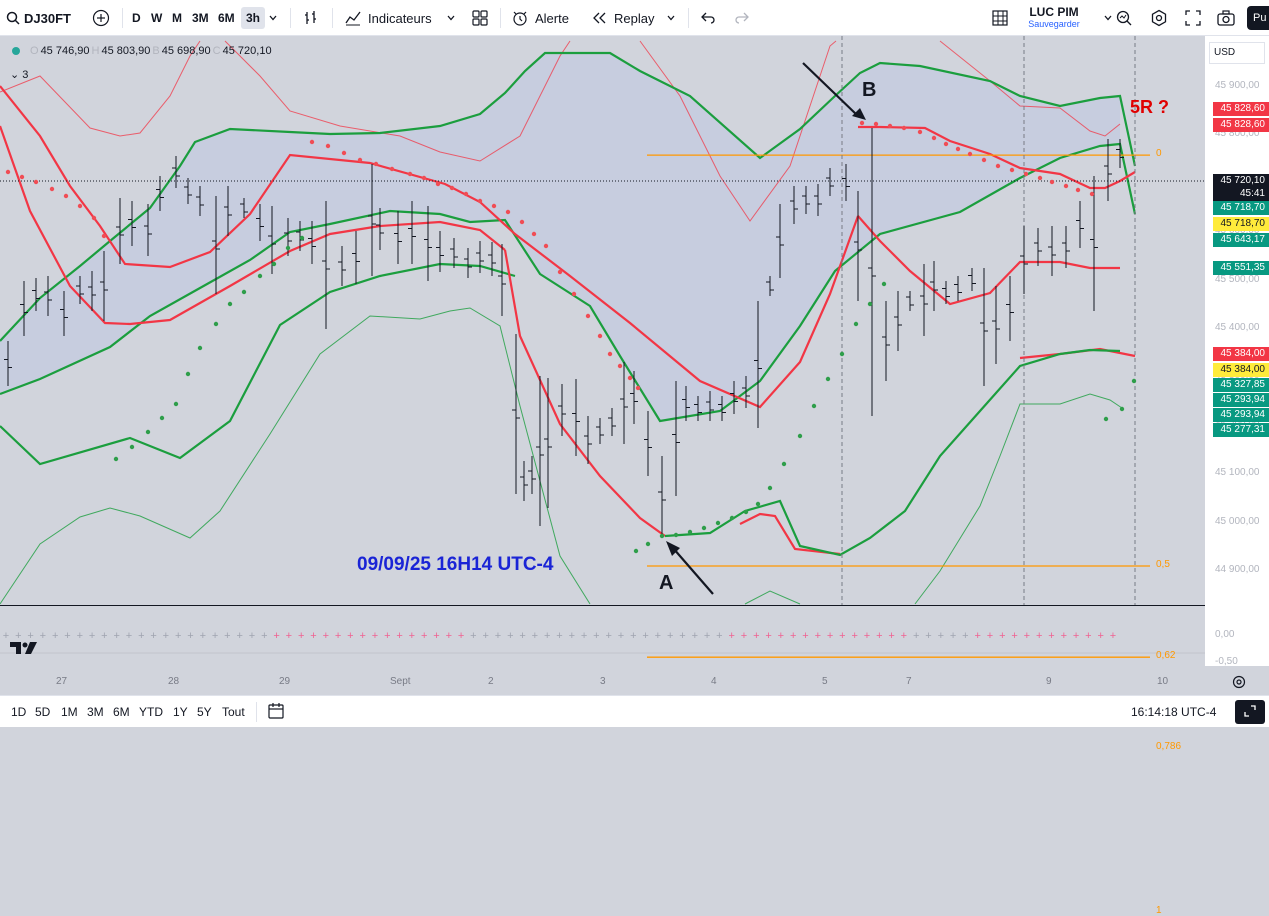 Image resolution: width=1269 pixels, height=916 pixels. What do you see at coordinates (522, 636) in the screenshot?
I see `oscillator-mark-42: +` at bounding box center [522, 636].